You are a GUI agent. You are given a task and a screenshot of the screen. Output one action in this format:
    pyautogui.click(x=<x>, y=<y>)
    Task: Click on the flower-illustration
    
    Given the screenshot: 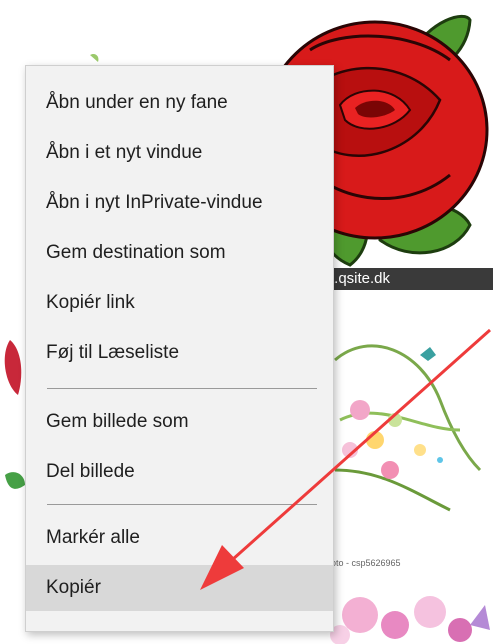 What is the action you would take?
    pyautogui.click(x=408, y=428)
    